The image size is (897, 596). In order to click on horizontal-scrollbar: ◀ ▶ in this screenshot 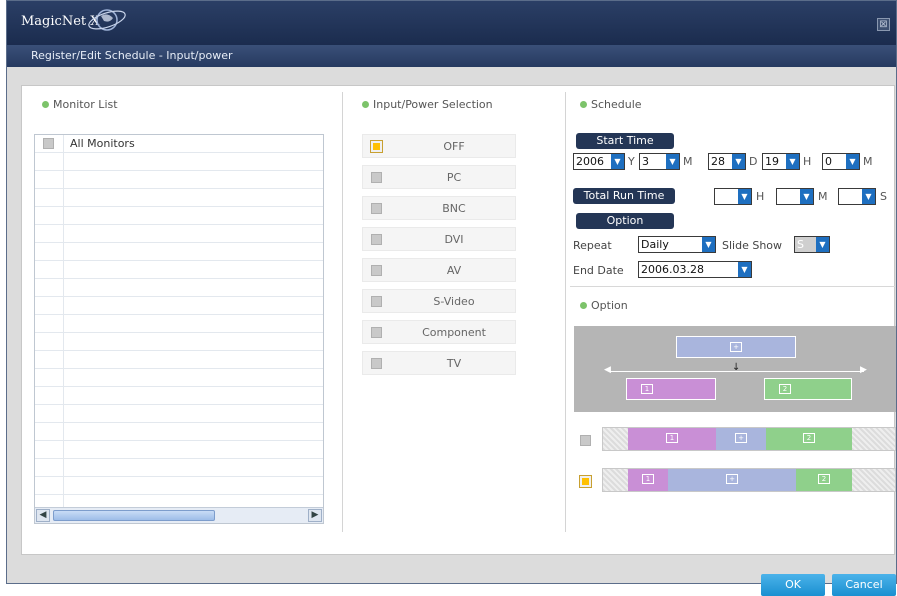, I will do `click(179, 515)`.